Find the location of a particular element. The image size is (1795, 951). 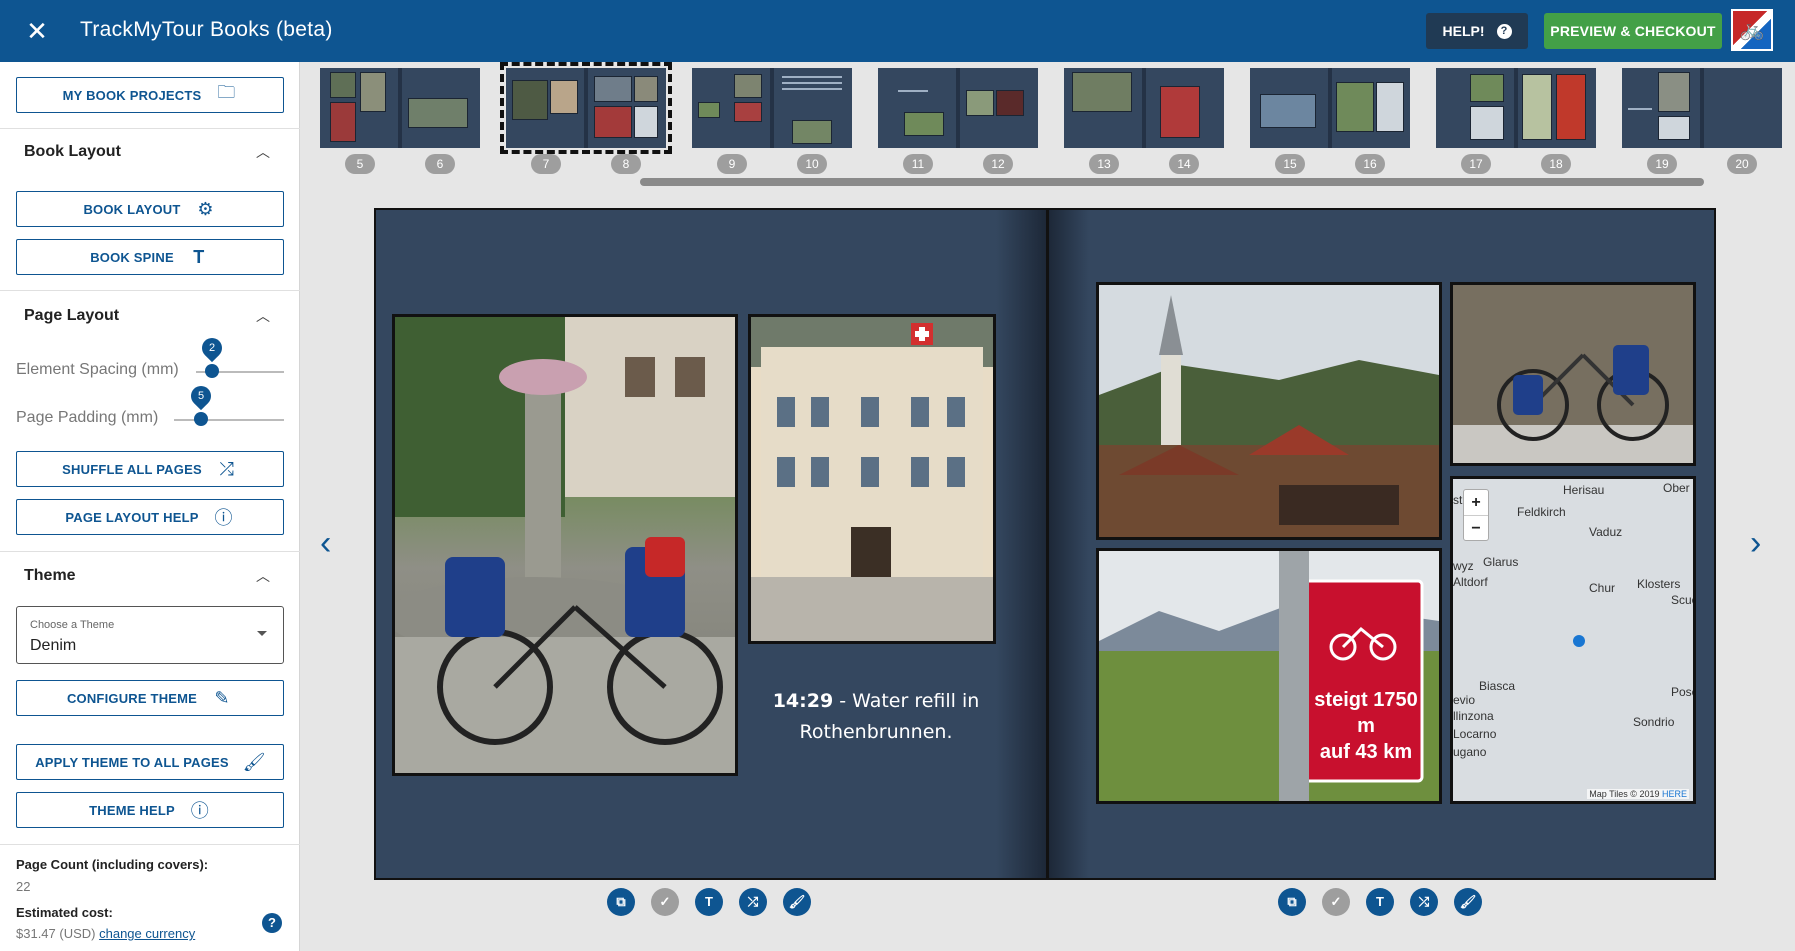

map-label: evio is located at coordinates (1464, 700).